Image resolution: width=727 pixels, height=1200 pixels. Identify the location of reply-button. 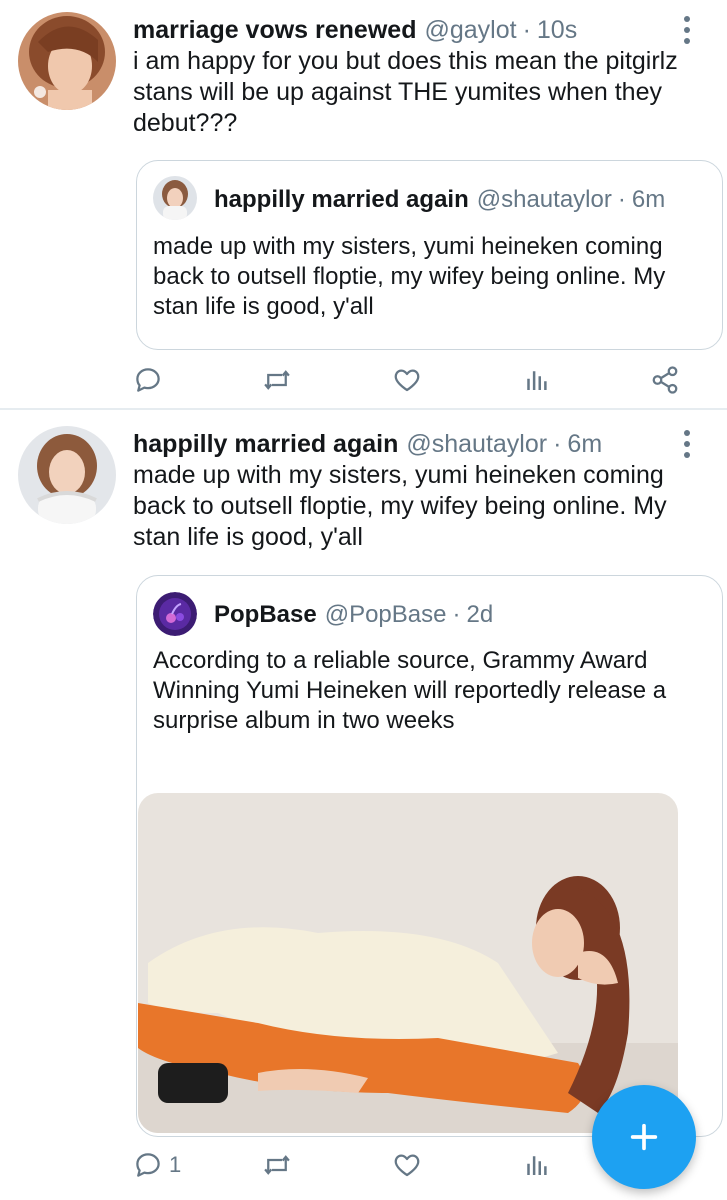
(151, 380).